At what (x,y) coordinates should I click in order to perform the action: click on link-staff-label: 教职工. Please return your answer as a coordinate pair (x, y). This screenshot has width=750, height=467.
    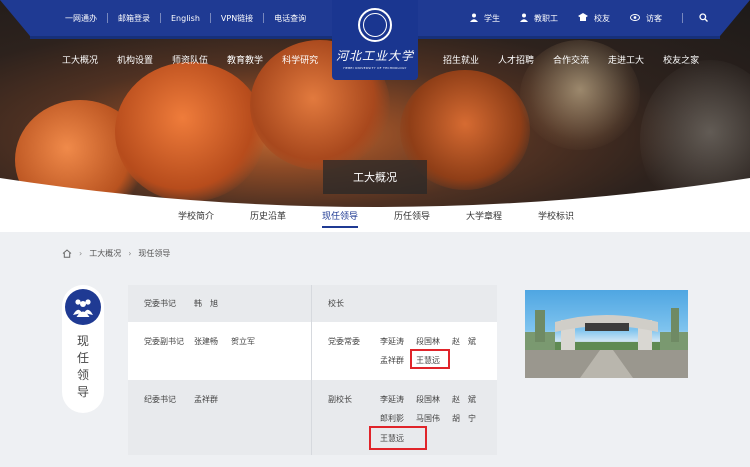
    Looking at the image, I should click on (546, 18).